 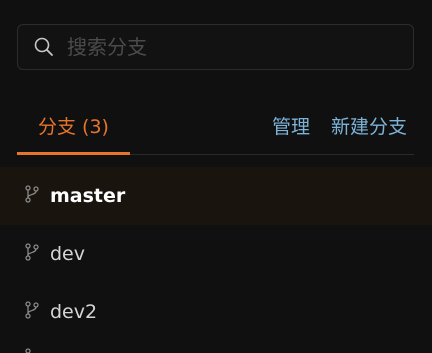 I want to click on search-icon, so click(x=43, y=46).